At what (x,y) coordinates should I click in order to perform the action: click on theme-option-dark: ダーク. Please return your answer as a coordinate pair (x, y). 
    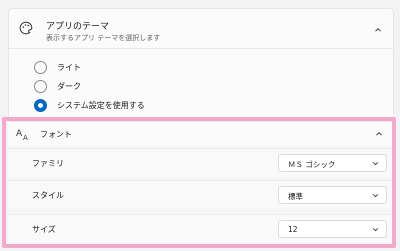
    Looking at the image, I should click on (57, 86).